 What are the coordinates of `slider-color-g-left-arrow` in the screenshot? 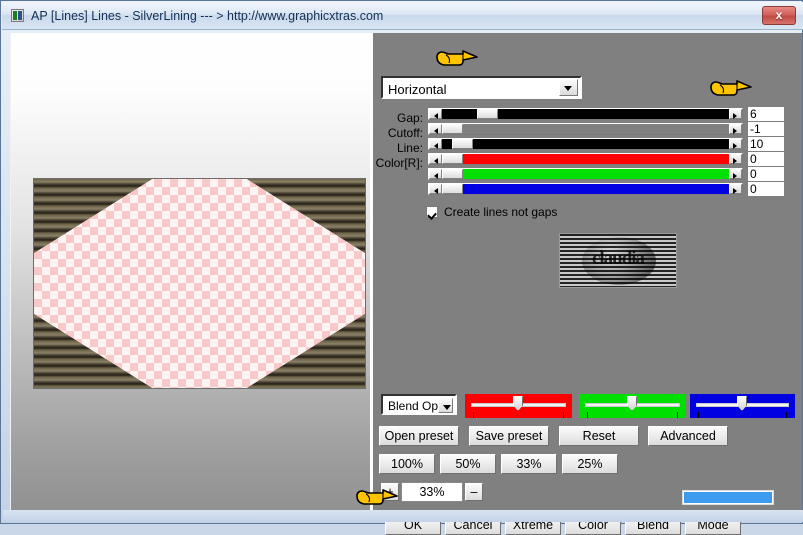 It's located at (435, 174).